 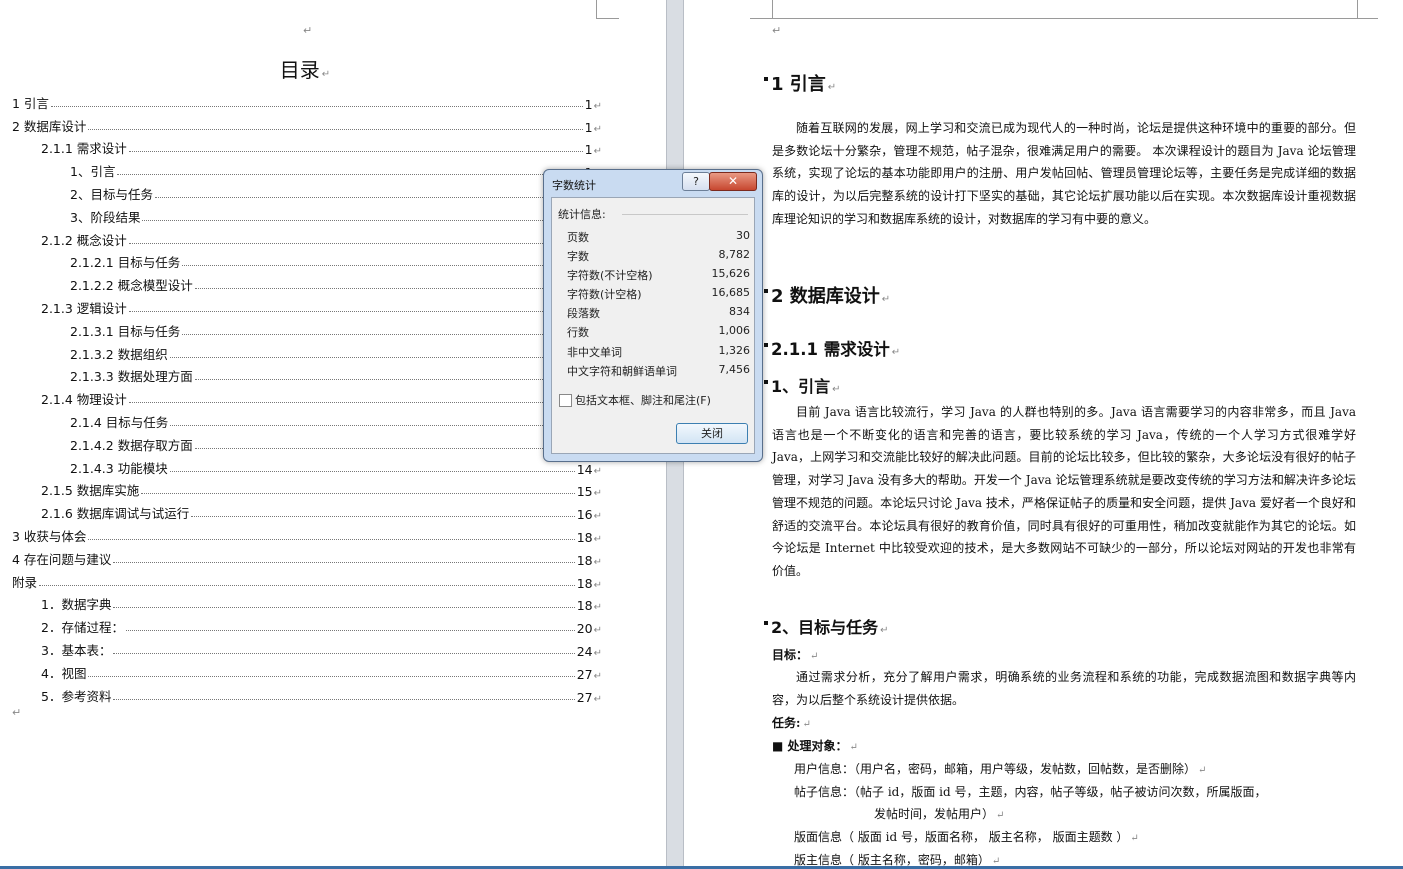 I want to click on toc-entry: 4 存在问题与建议 18 ↵, so click(x=307, y=556).